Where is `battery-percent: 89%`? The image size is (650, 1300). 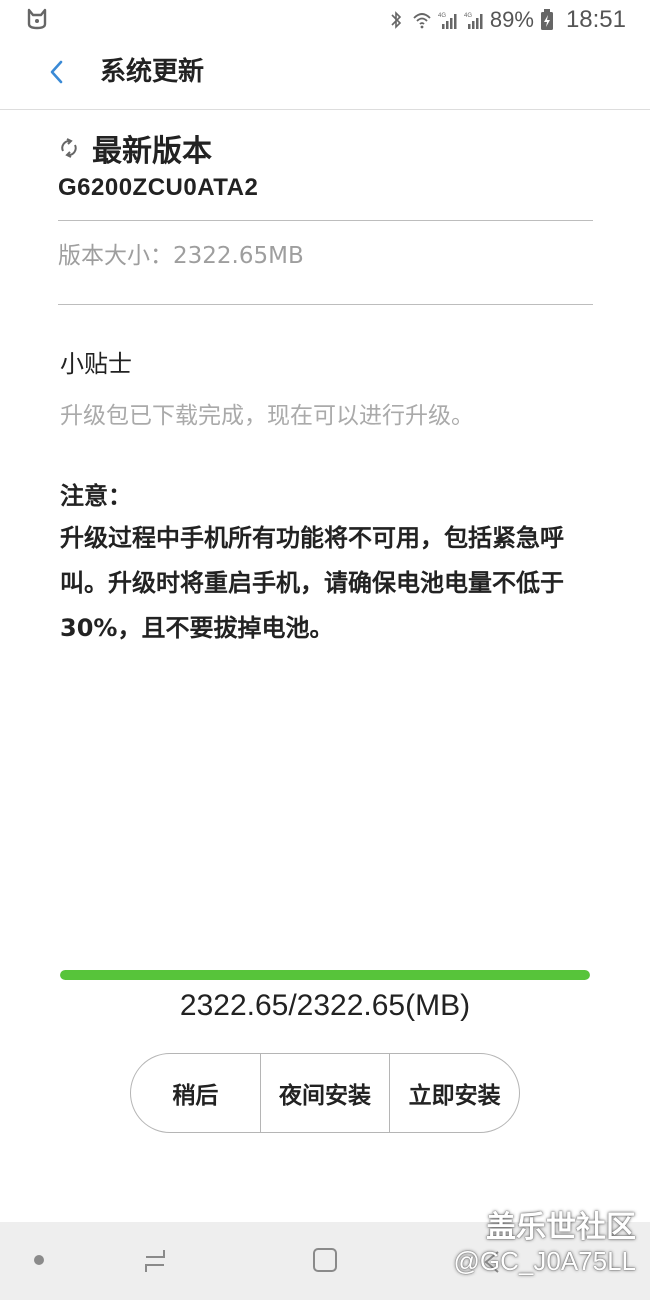 battery-percent: 89% is located at coordinates (511, 19).